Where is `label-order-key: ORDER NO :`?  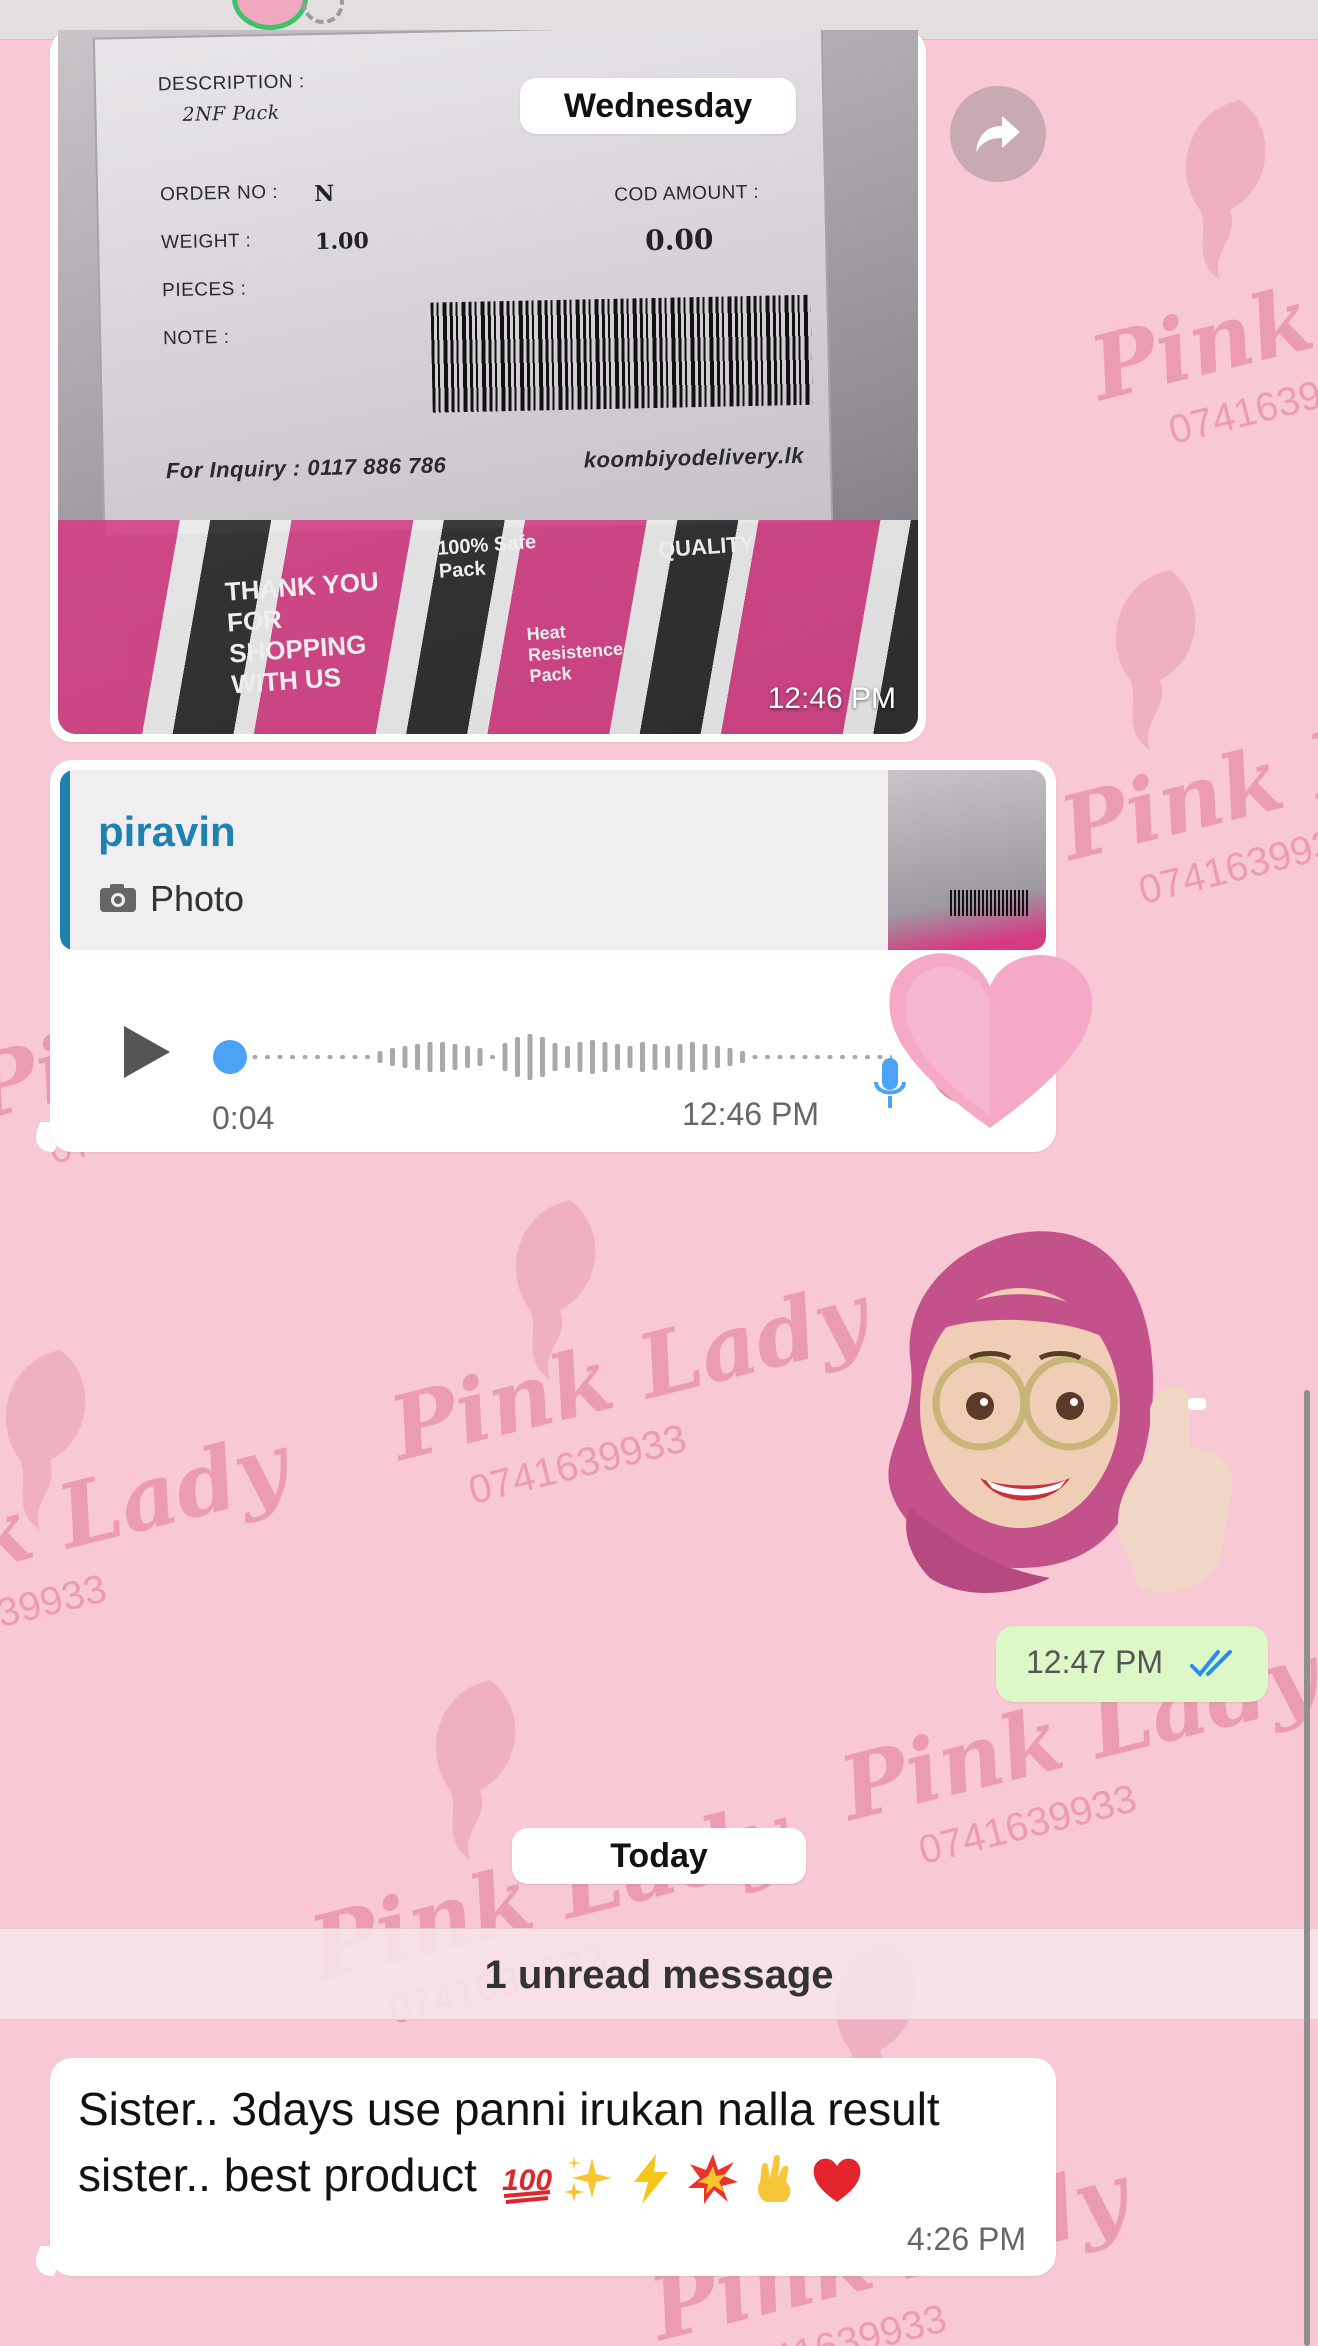 label-order-key: ORDER NO : is located at coordinates (219, 193).